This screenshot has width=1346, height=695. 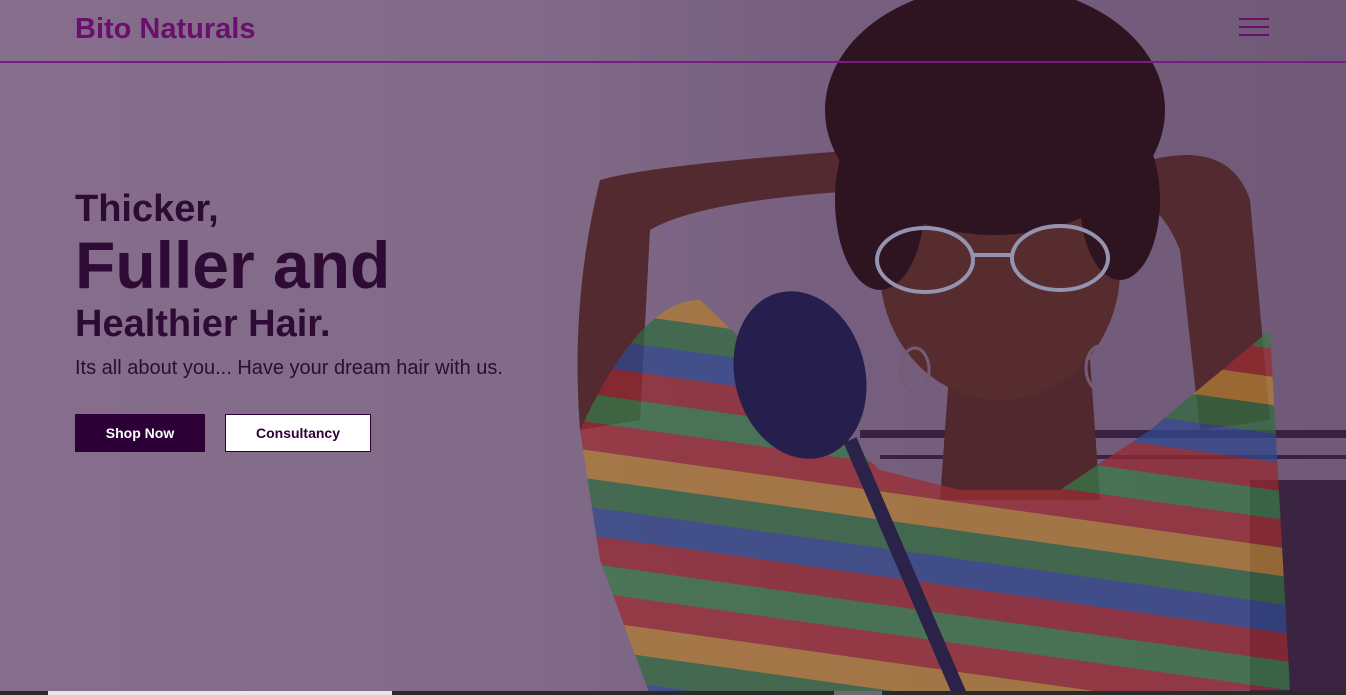 I want to click on headline-line-2: Fuller and, so click(x=233, y=265).